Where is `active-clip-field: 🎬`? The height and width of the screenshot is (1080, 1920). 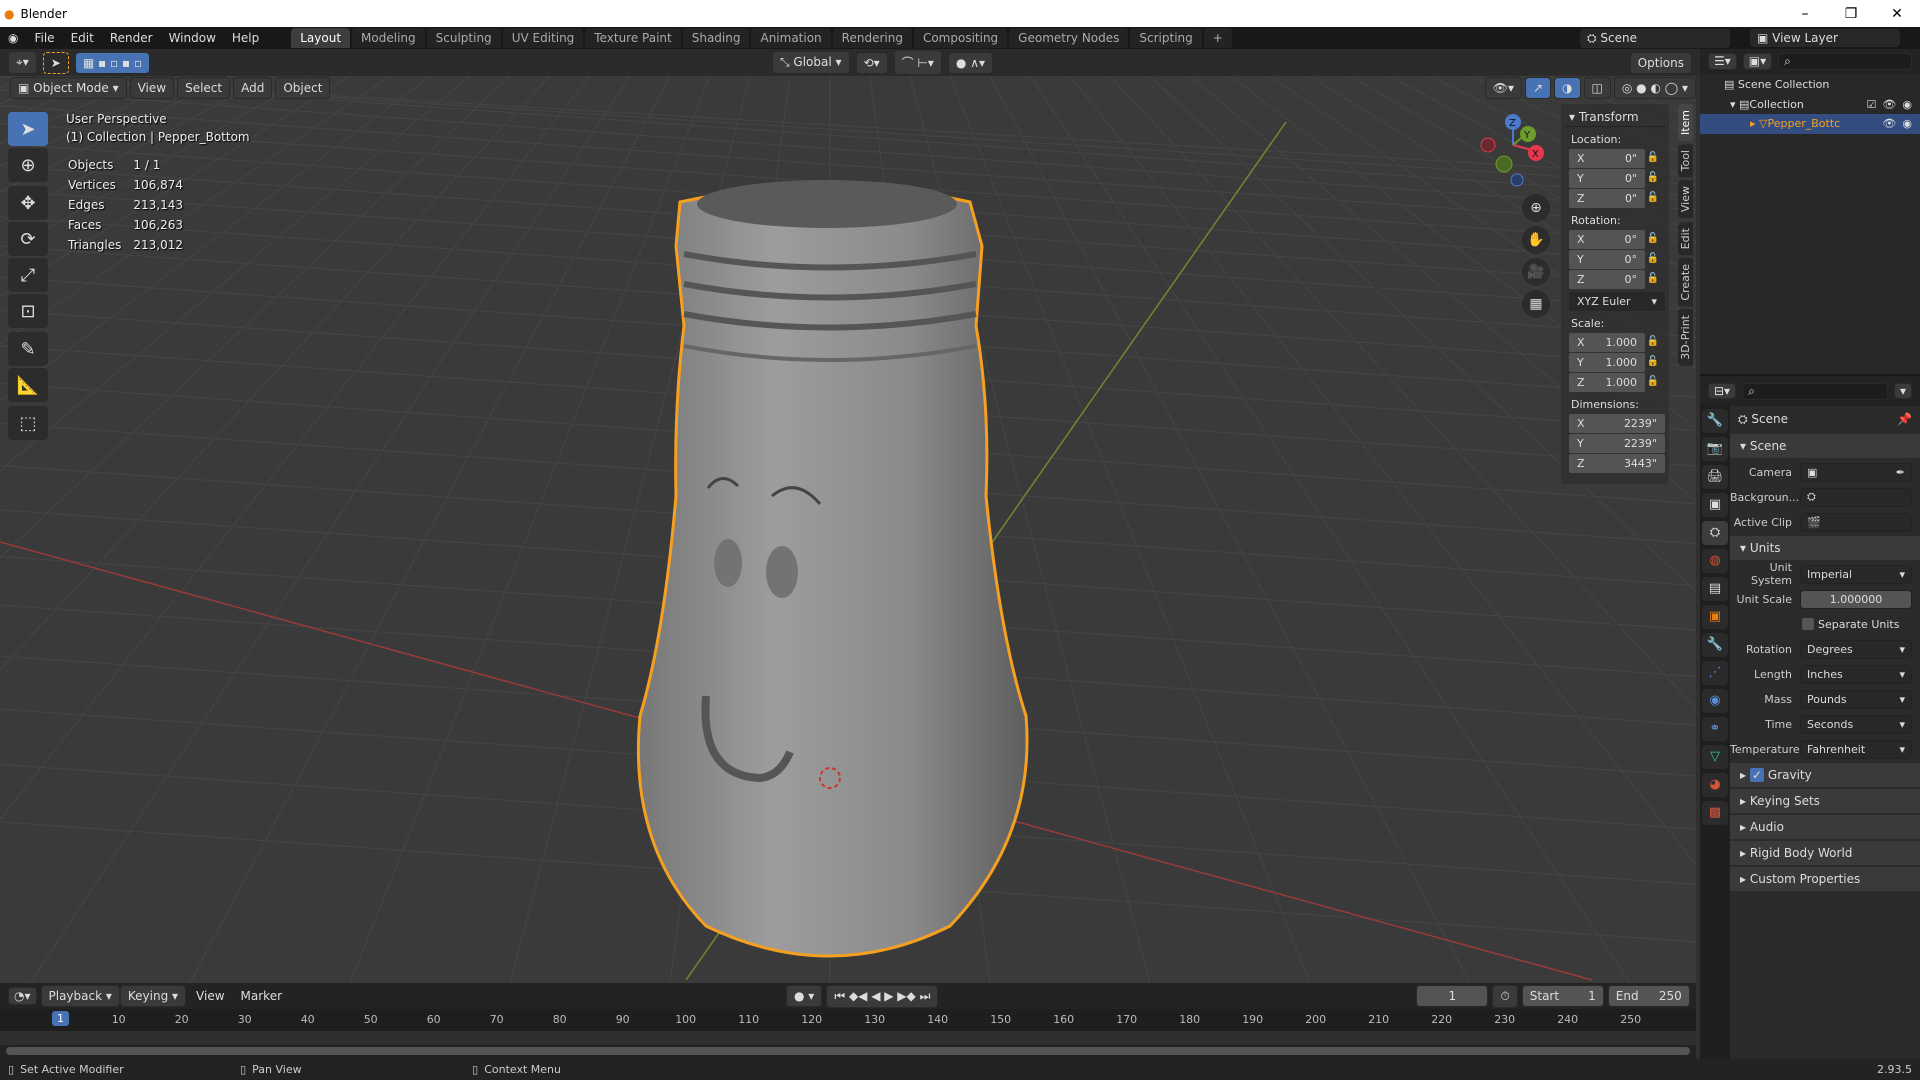
active-clip-field: 🎬 is located at coordinates (1856, 522).